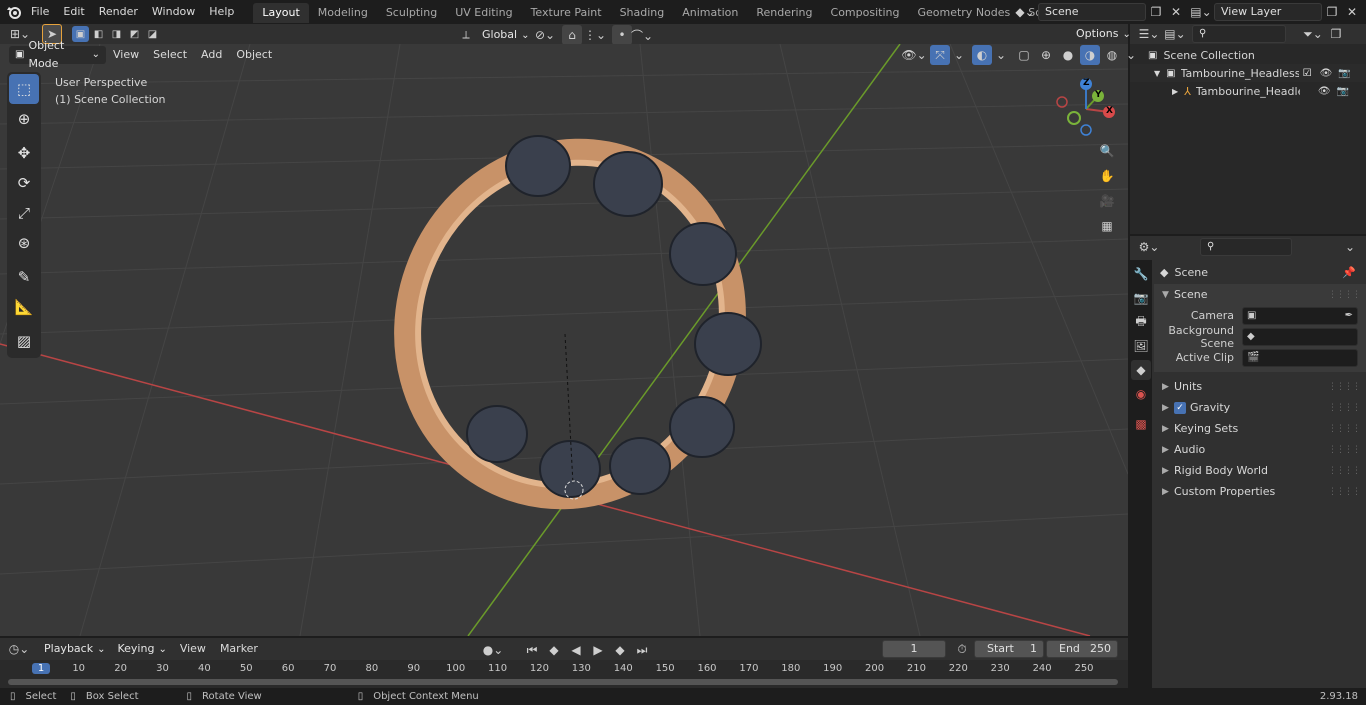 The height and width of the screenshot is (705, 1366). Describe the element at coordinates (622, 35) in the screenshot. I see `proportional-edit-icon: •` at that location.